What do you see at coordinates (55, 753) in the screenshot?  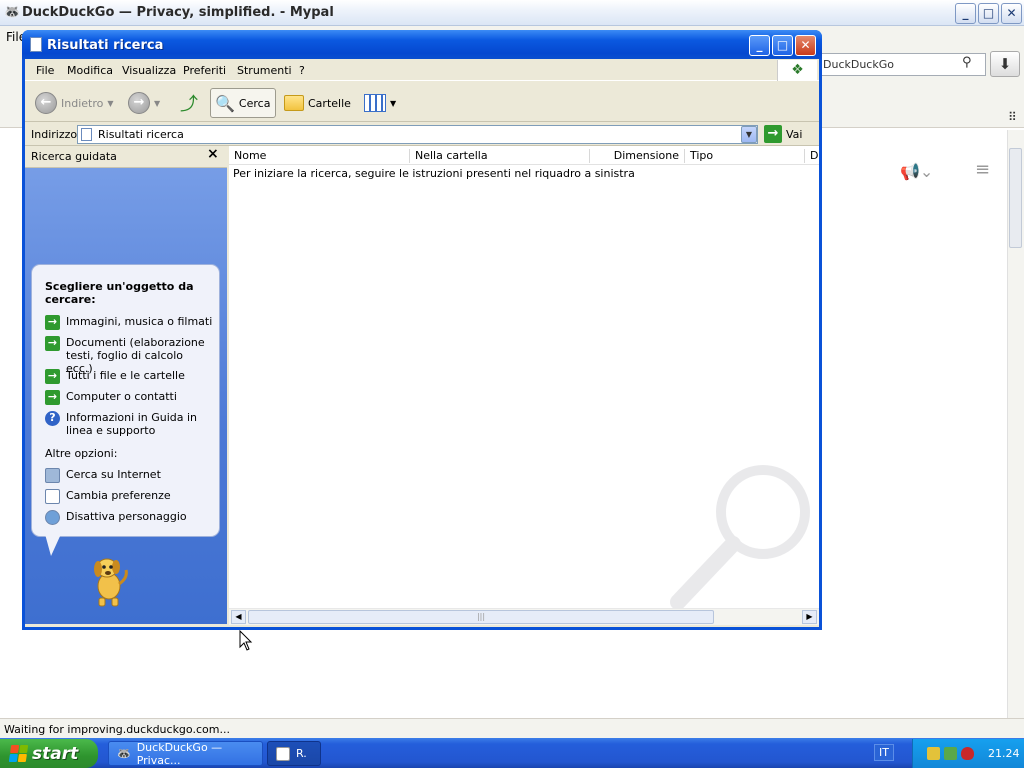 I see `start-label: start` at bounding box center [55, 753].